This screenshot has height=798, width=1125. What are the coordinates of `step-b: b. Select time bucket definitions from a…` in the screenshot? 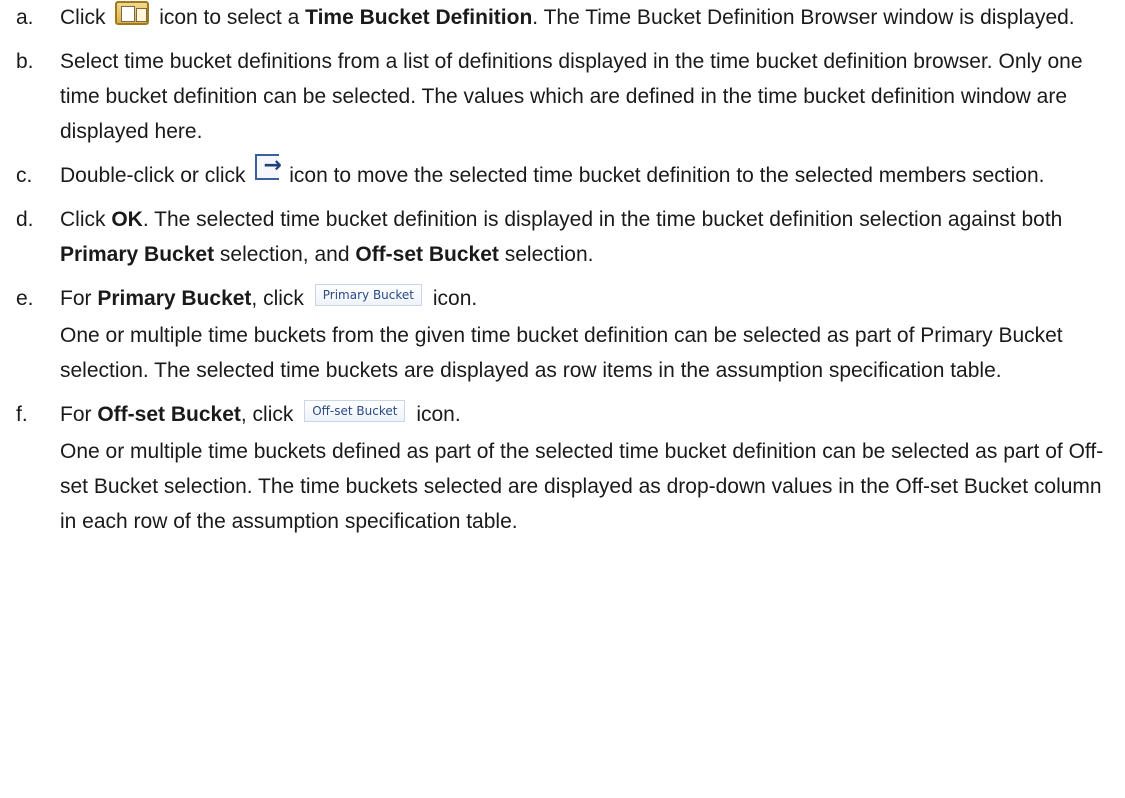 It's located at (562, 96).